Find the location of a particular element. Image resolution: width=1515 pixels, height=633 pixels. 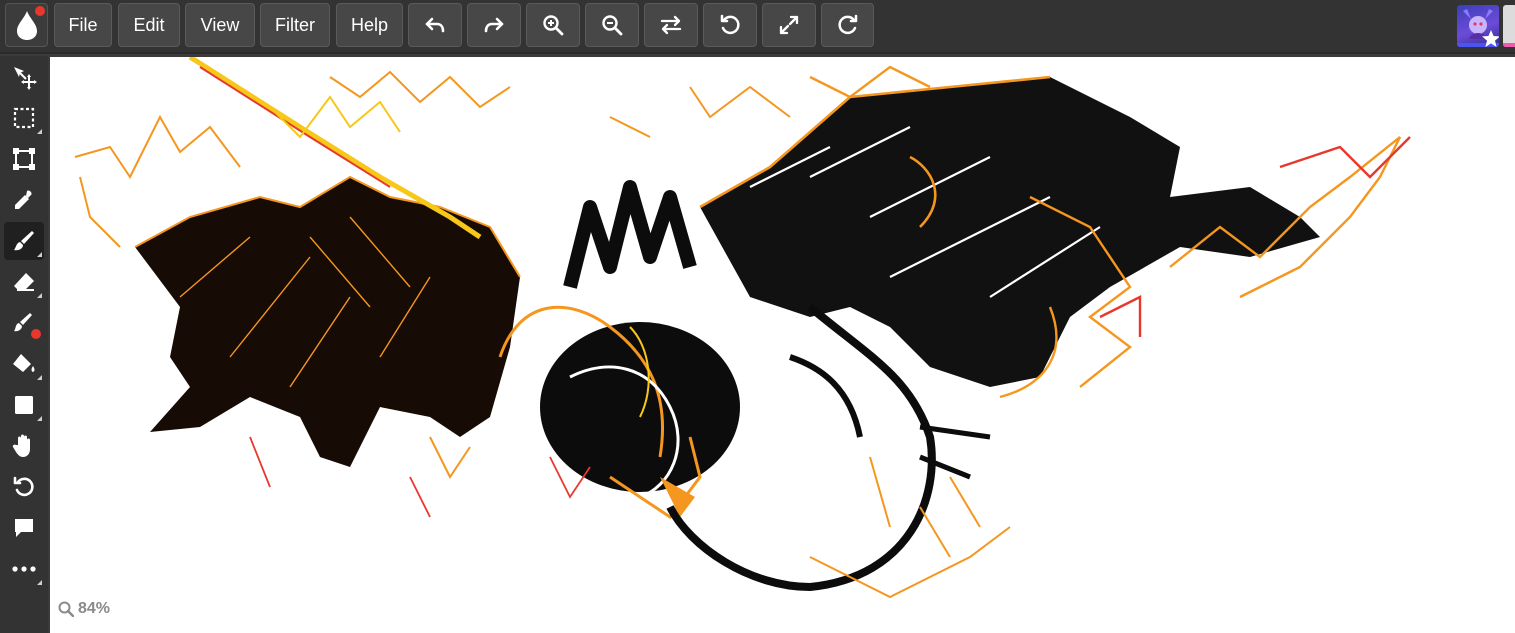

shape-tool is located at coordinates (24, 405).